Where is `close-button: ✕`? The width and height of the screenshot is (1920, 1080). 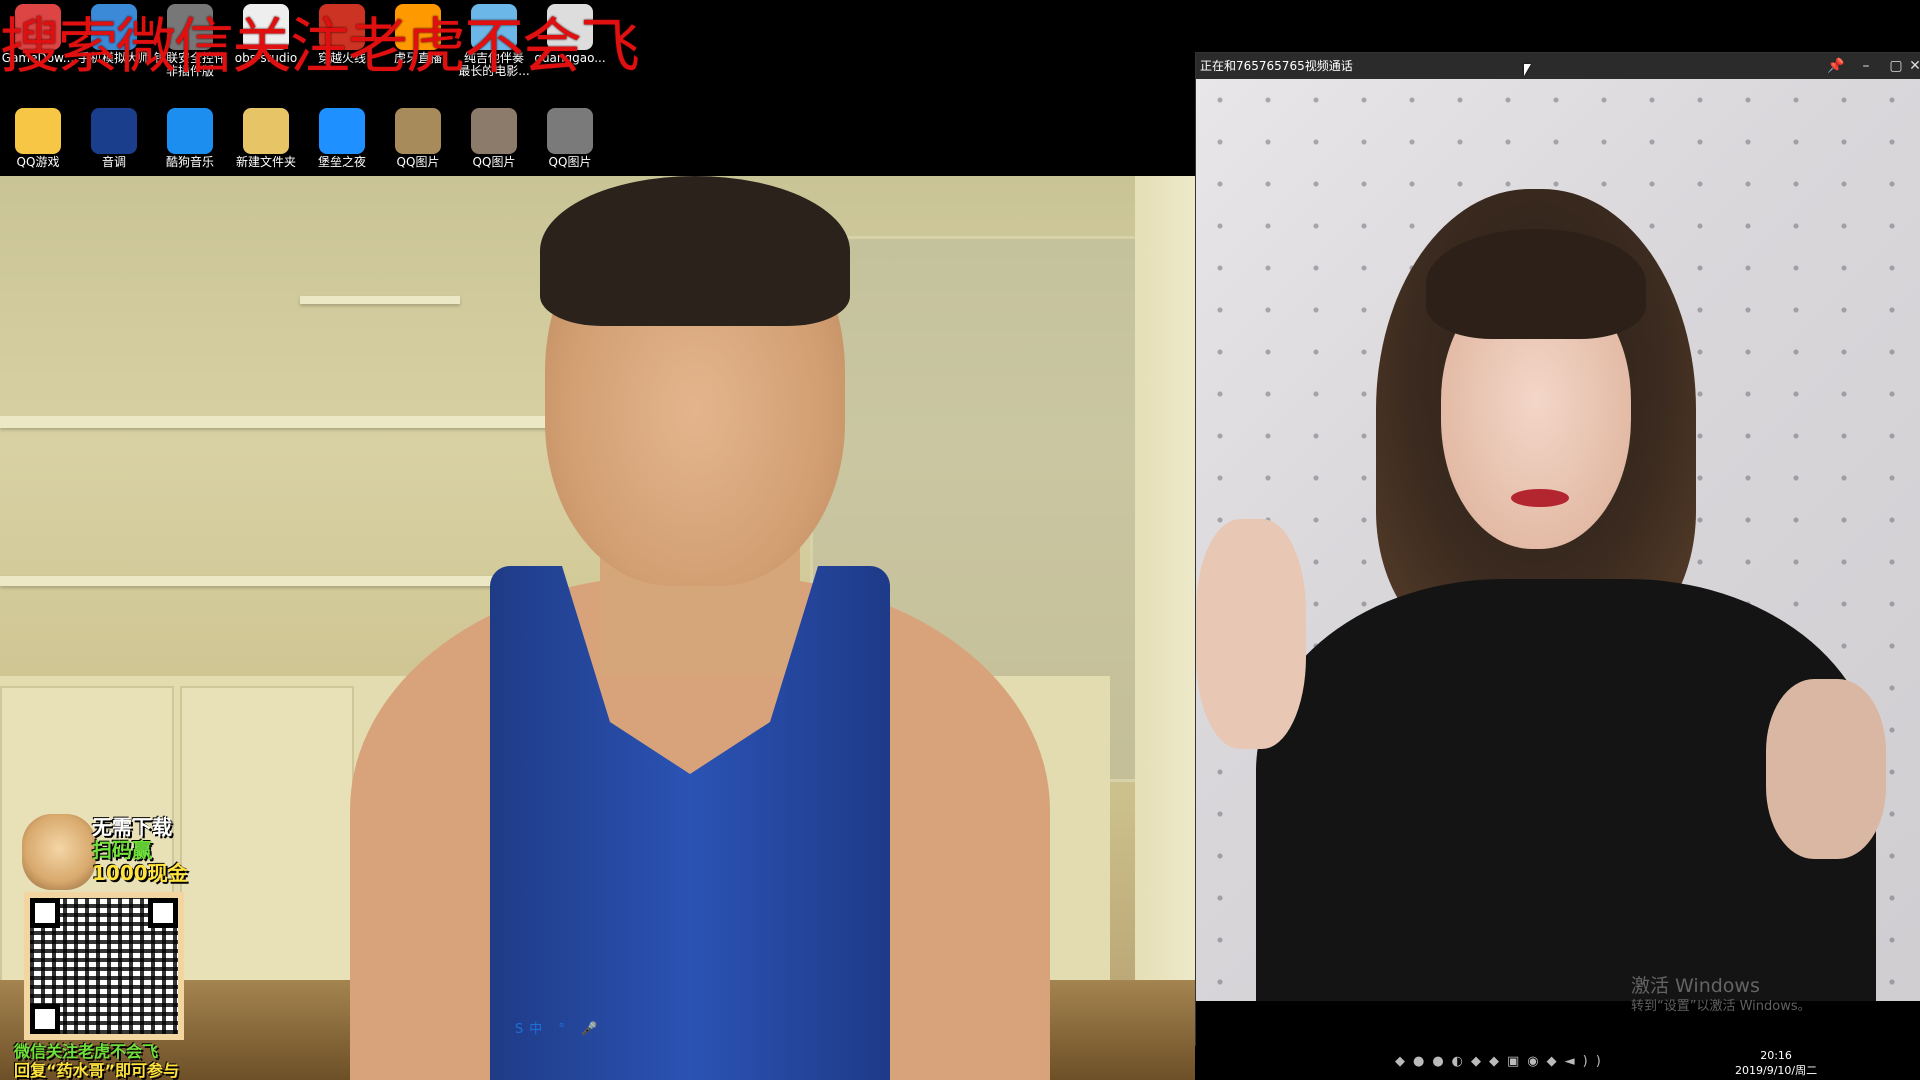 close-button: ✕ is located at coordinates (1913, 66).